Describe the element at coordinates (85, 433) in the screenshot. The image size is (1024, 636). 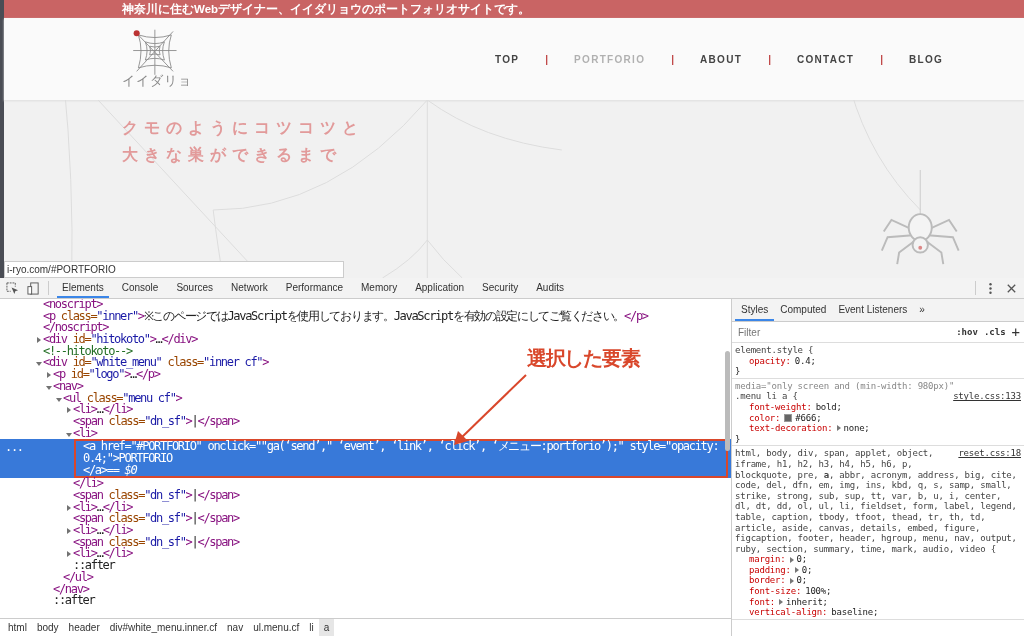
I see `dom-markup: <li>` at that location.